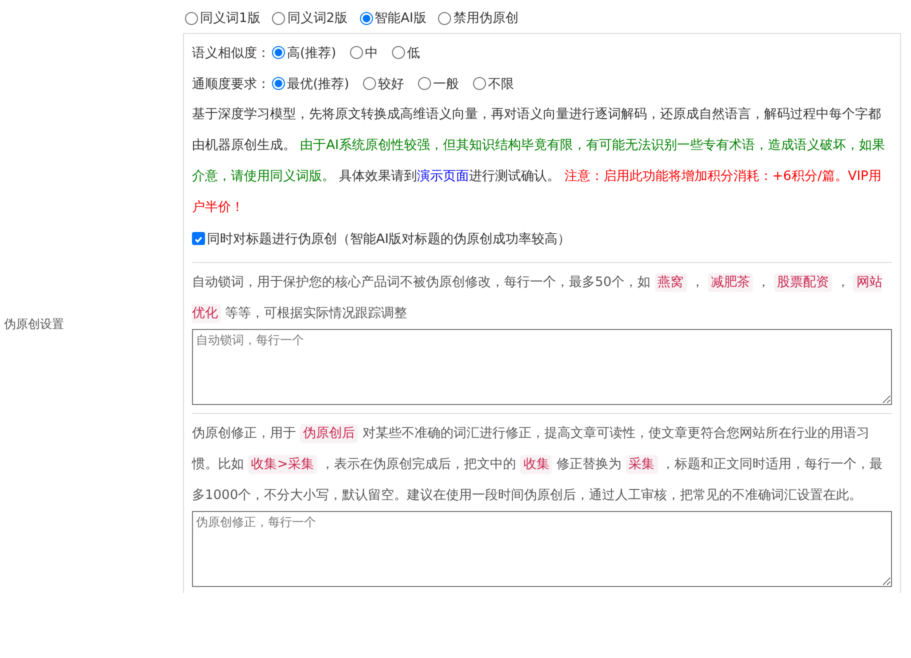 This screenshot has width=911, height=658. What do you see at coordinates (542, 367) in the screenshot?
I see `lock-words-field: 自动锁词，每行一个` at bounding box center [542, 367].